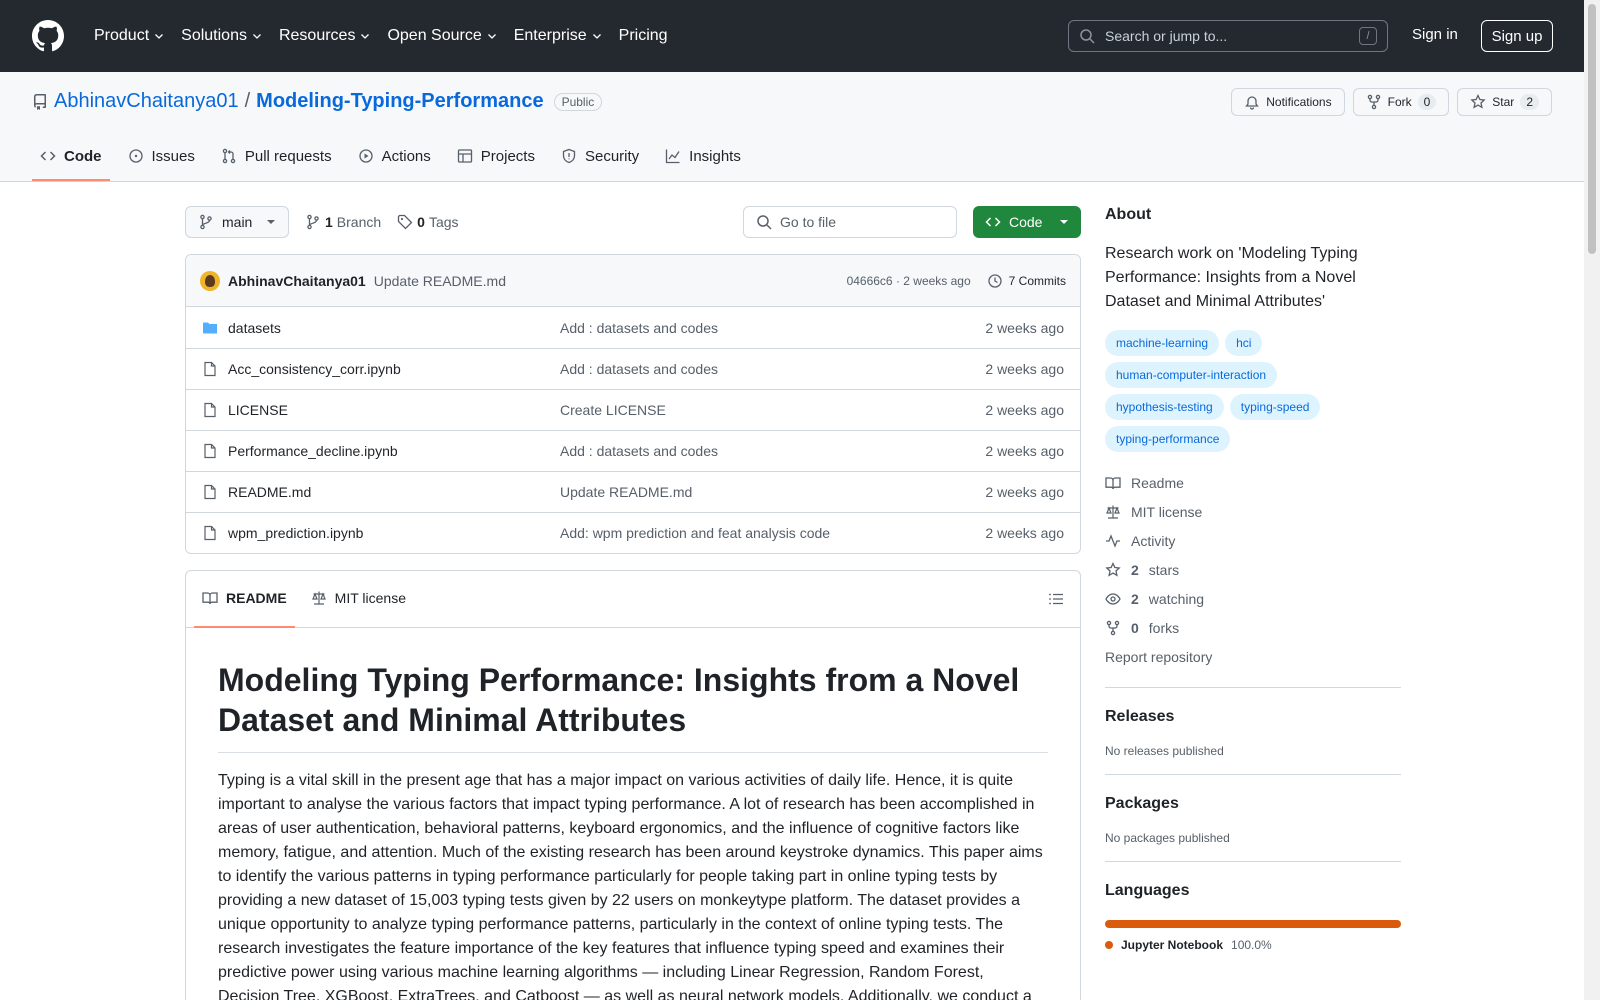 This screenshot has width=1600, height=1000. Describe the element at coordinates (1162, 343) in the screenshot. I see `topic-tag: machine-learning` at that location.